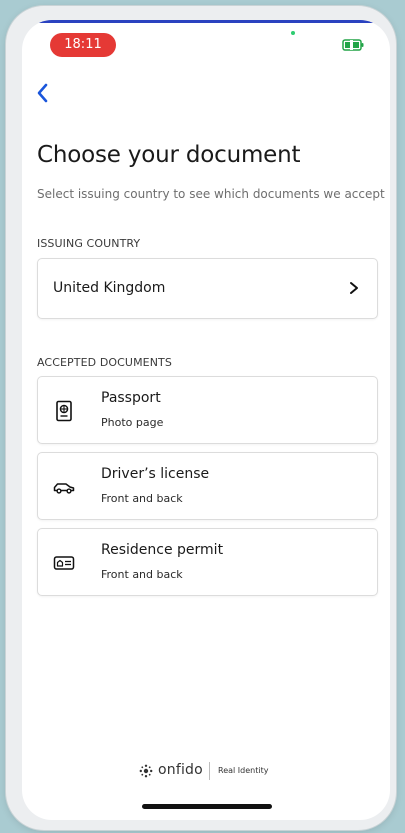 The height and width of the screenshot is (833, 405). I want to click on document-option-passport: Passport Photo page, so click(207, 410).